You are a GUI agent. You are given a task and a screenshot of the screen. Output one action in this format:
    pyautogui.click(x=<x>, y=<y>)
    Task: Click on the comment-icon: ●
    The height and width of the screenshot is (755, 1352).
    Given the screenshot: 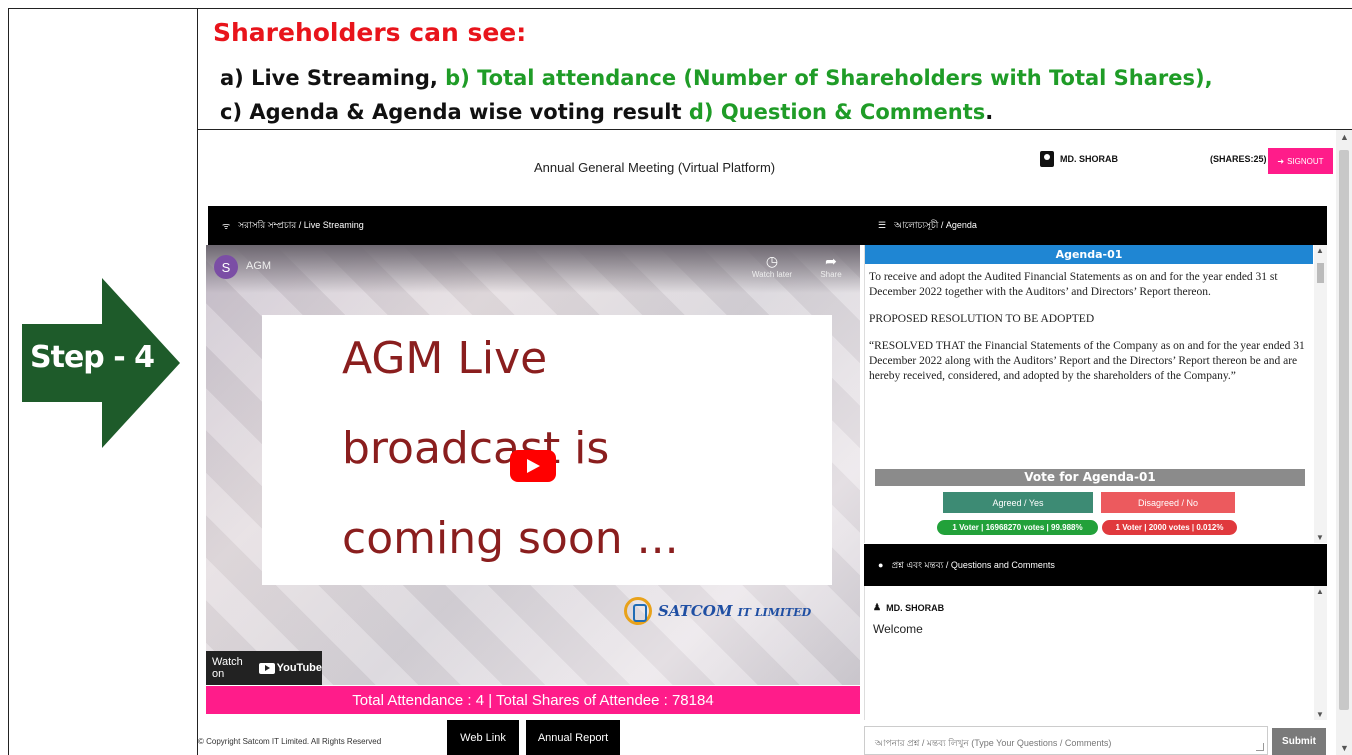 What is the action you would take?
    pyautogui.click(x=881, y=565)
    